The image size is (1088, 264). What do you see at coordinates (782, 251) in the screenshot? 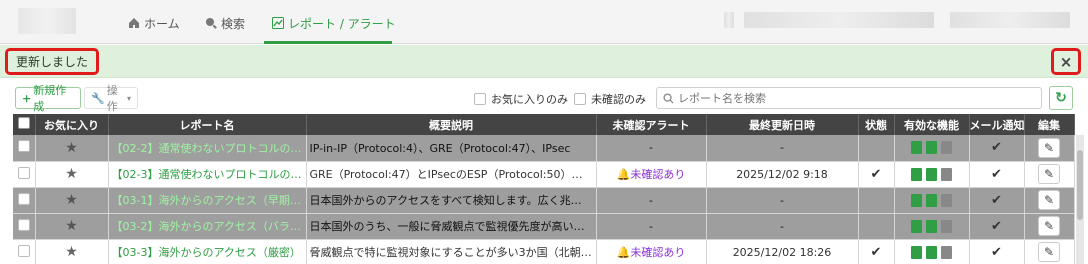
I see `last-updated: 2025/12/02 18:26` at bounding box center [782, 251].